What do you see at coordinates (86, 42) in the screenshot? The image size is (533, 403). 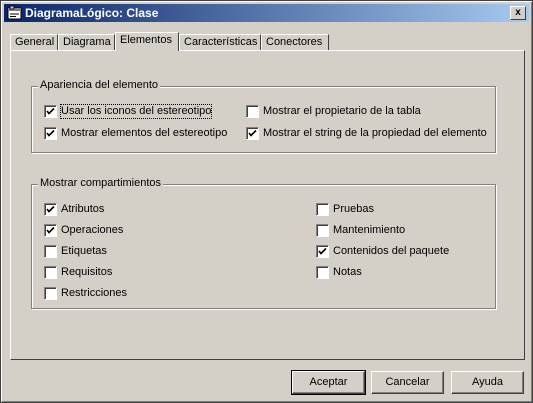 I see `tab-diagrama: Diagrama` at bounding box center [86, 42].